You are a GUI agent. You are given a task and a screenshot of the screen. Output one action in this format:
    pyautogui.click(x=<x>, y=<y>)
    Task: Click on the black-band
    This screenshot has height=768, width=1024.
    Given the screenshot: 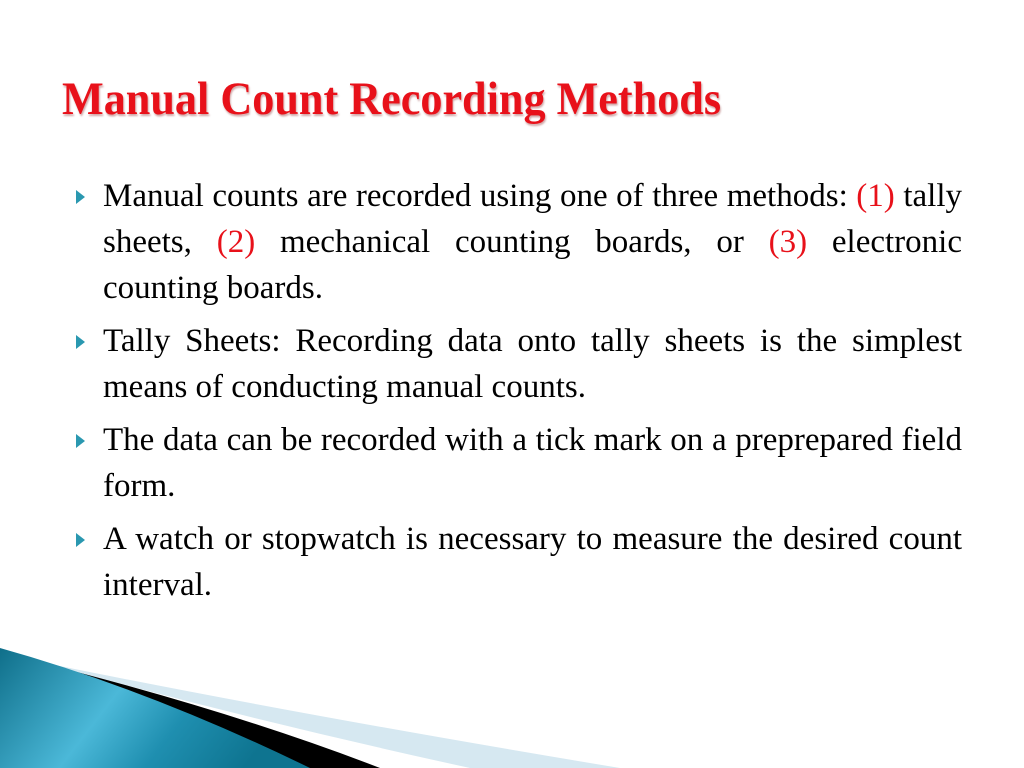 What is the action you would take?
    pyautogui.click(x=205, y=714)
    